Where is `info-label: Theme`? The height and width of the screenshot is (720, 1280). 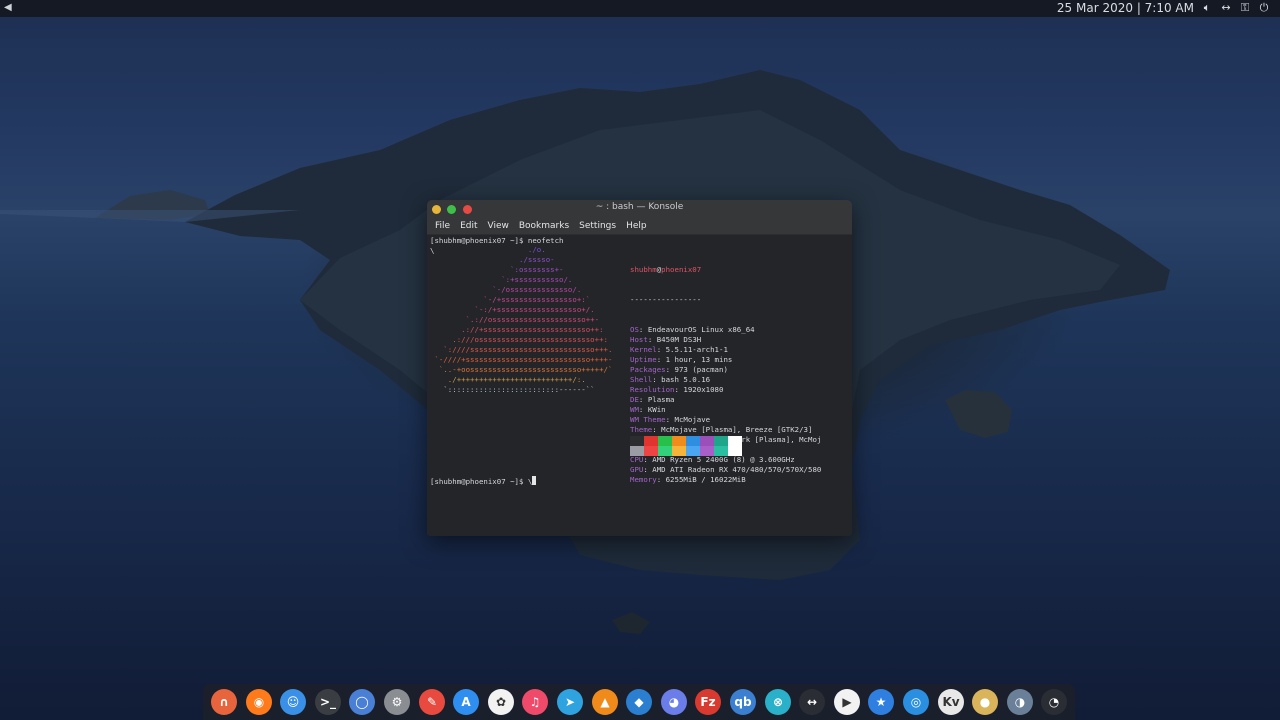
info-label: Theme is located at coordinates (641, 429).